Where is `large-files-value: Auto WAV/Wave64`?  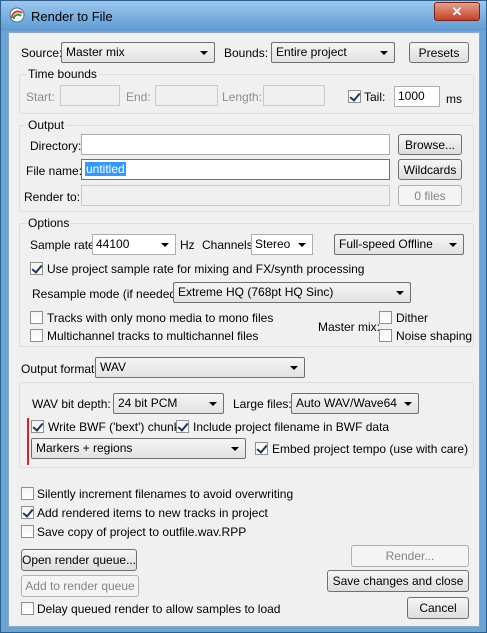
large-files-value: Auto WAV/Wave64 is located at coordinates (346, 403).